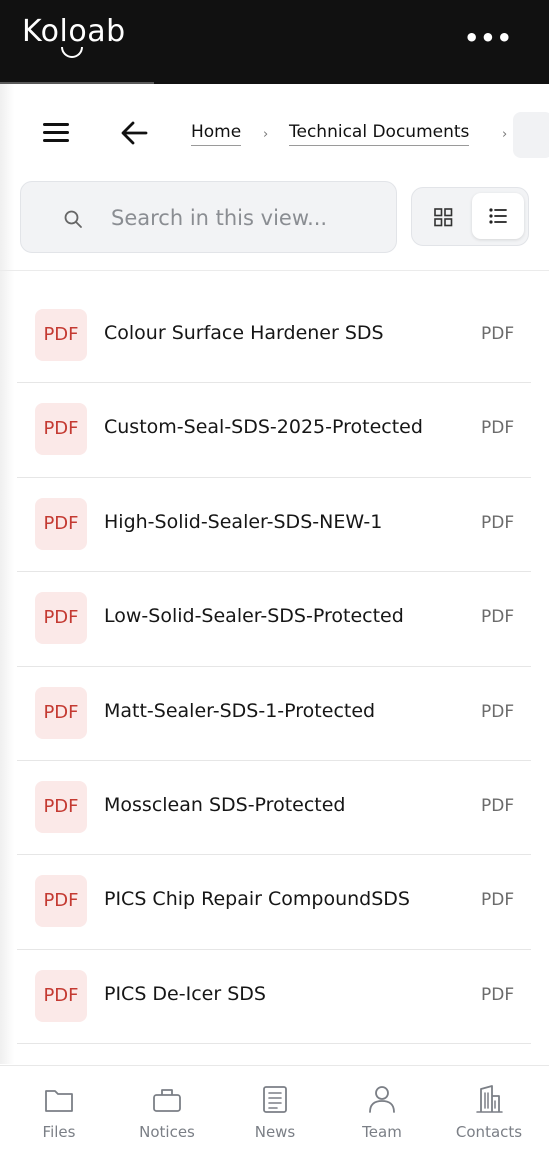  Describe the element at coordinates (167, 1132) in the screenshot. I see `tab-notices-label: Notices` at that location.